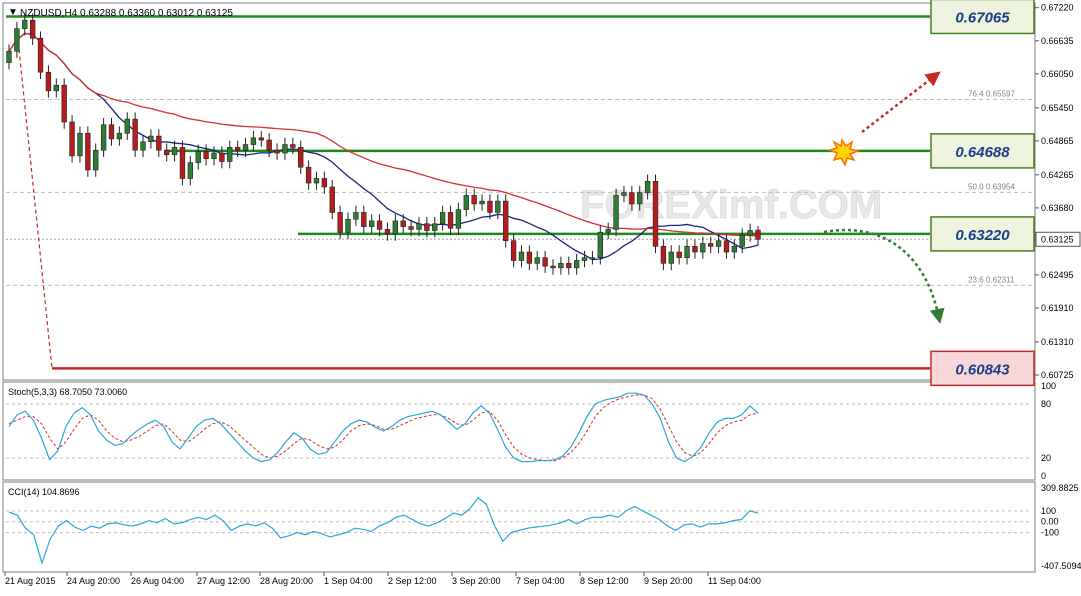 The width and height of the screenshot is (1081, 596). I want to click on price-tick-label: 0.61910, so click(1057, 308).